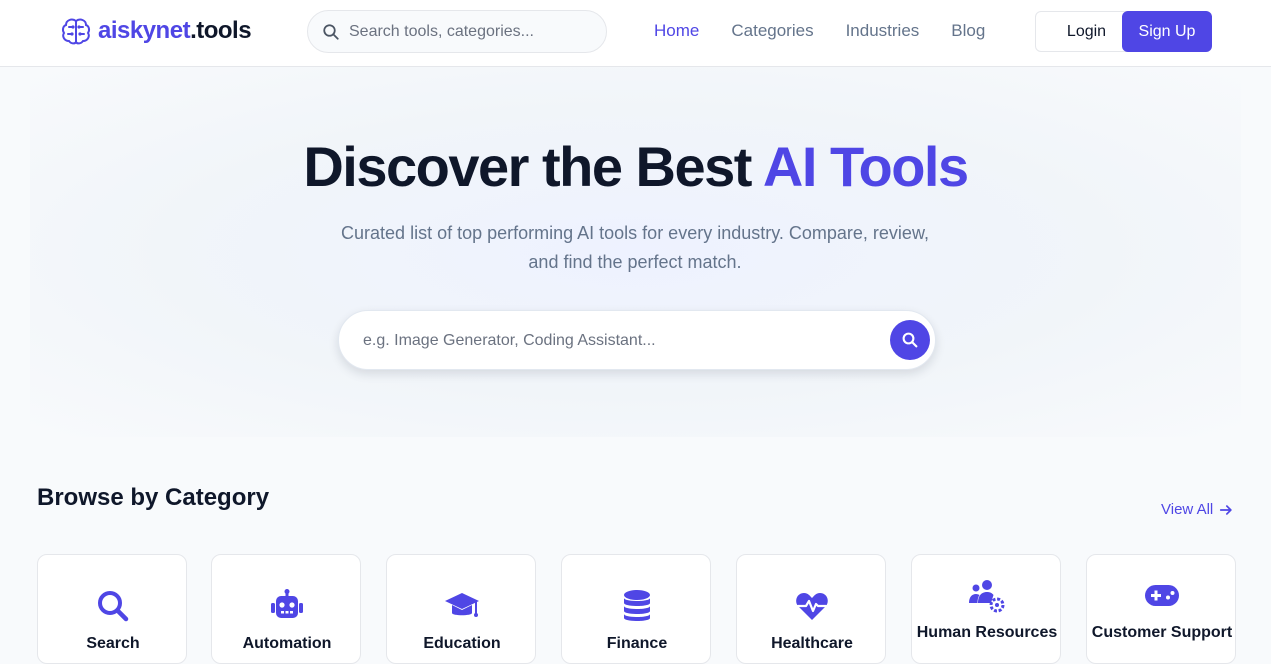 The height and width of the screenshot is (664, 1271). I want to click on brain-icon, so click(76, 31).